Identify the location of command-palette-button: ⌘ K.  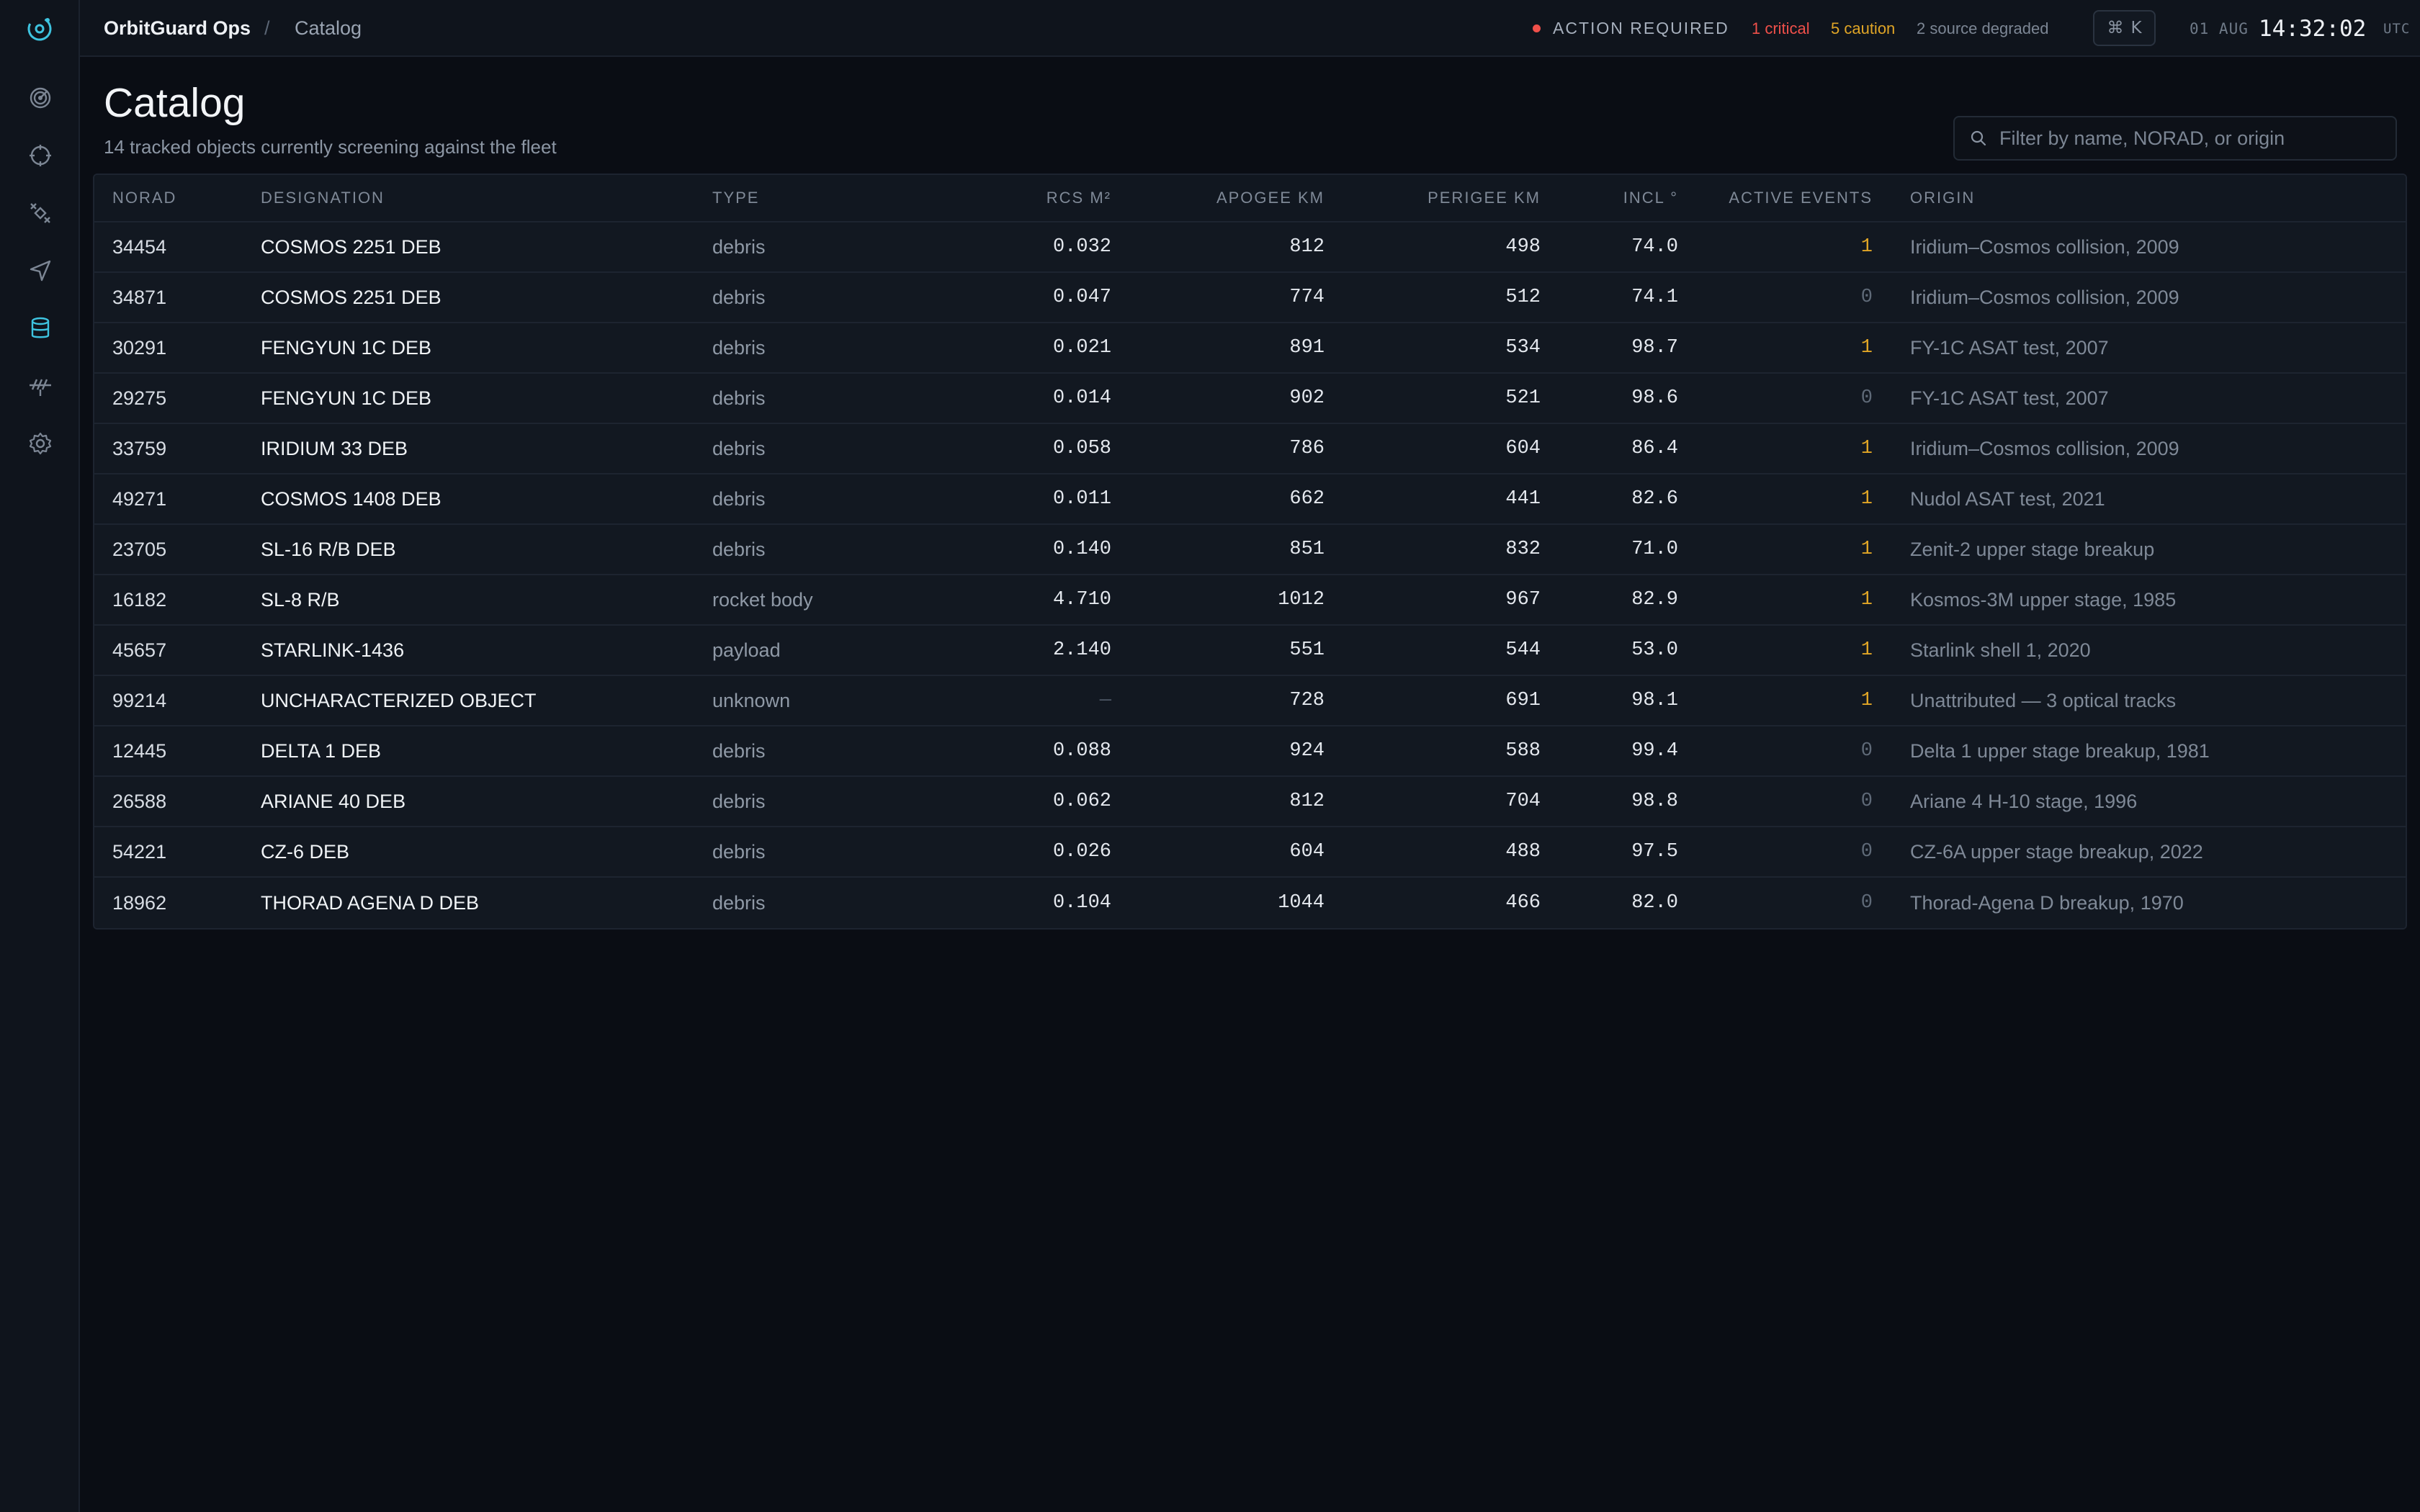
(2124, 28).